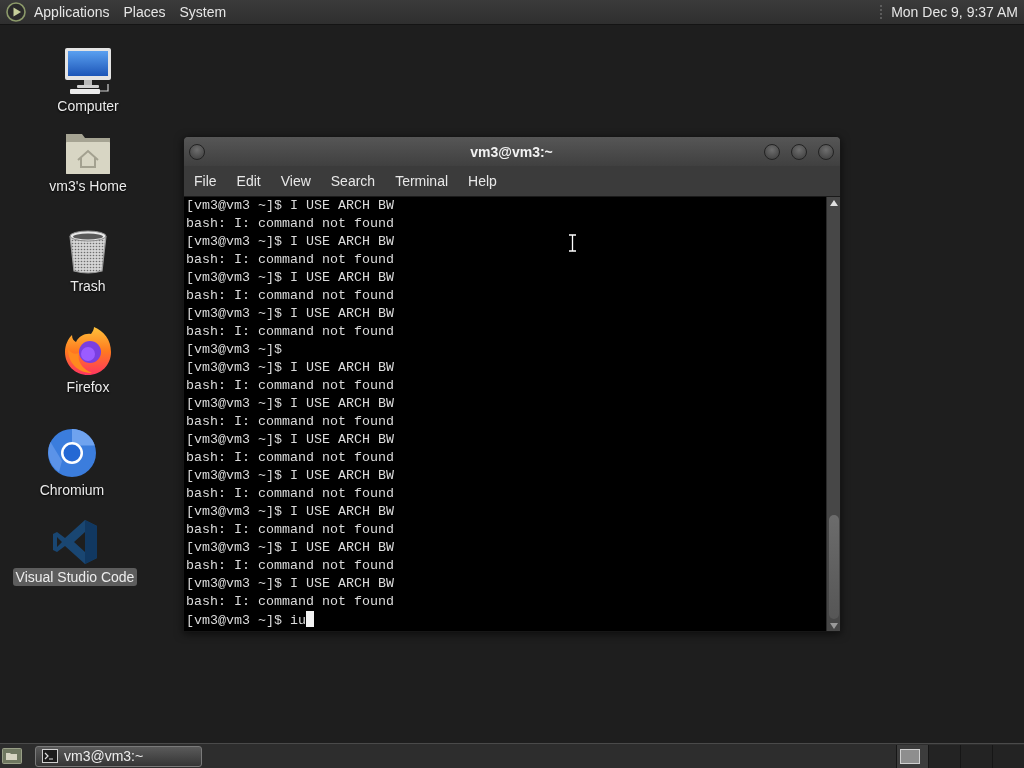  Describe the element at coordinates (88, 153) in the screenshot. I see `home-folder-icon` at that location.